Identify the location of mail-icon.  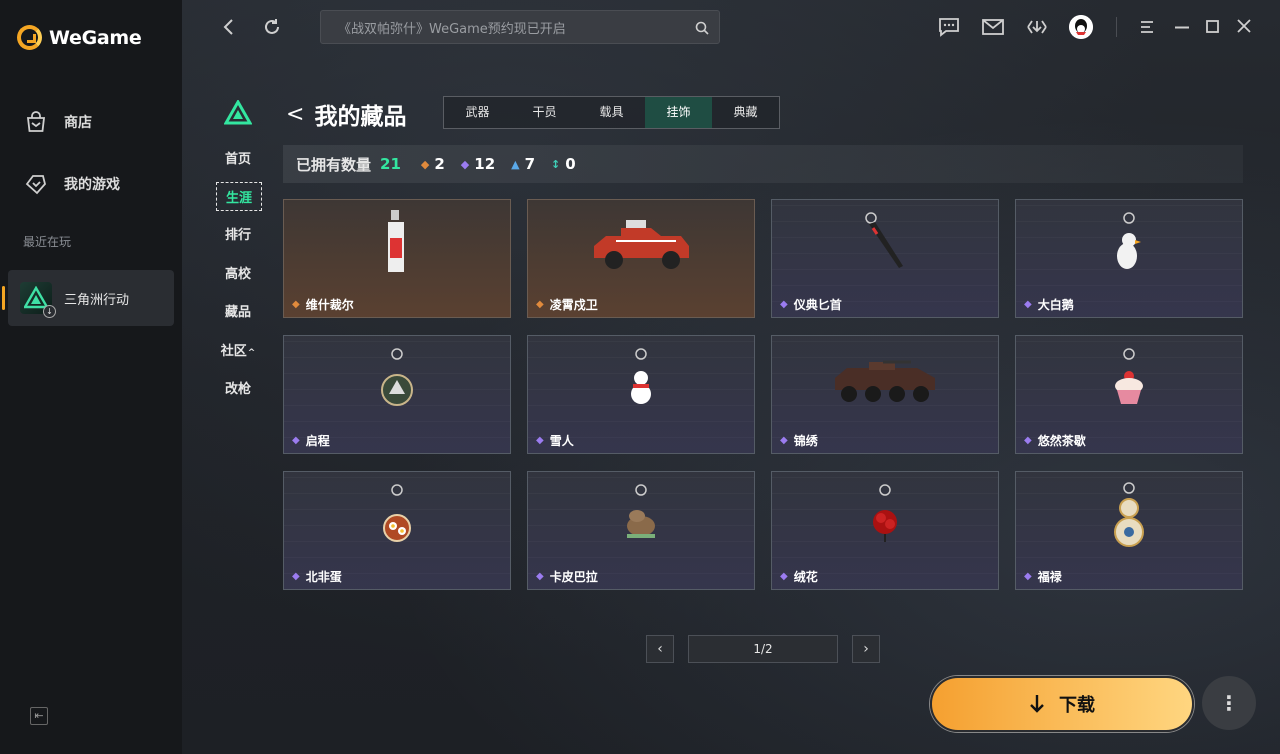
(993, 27).